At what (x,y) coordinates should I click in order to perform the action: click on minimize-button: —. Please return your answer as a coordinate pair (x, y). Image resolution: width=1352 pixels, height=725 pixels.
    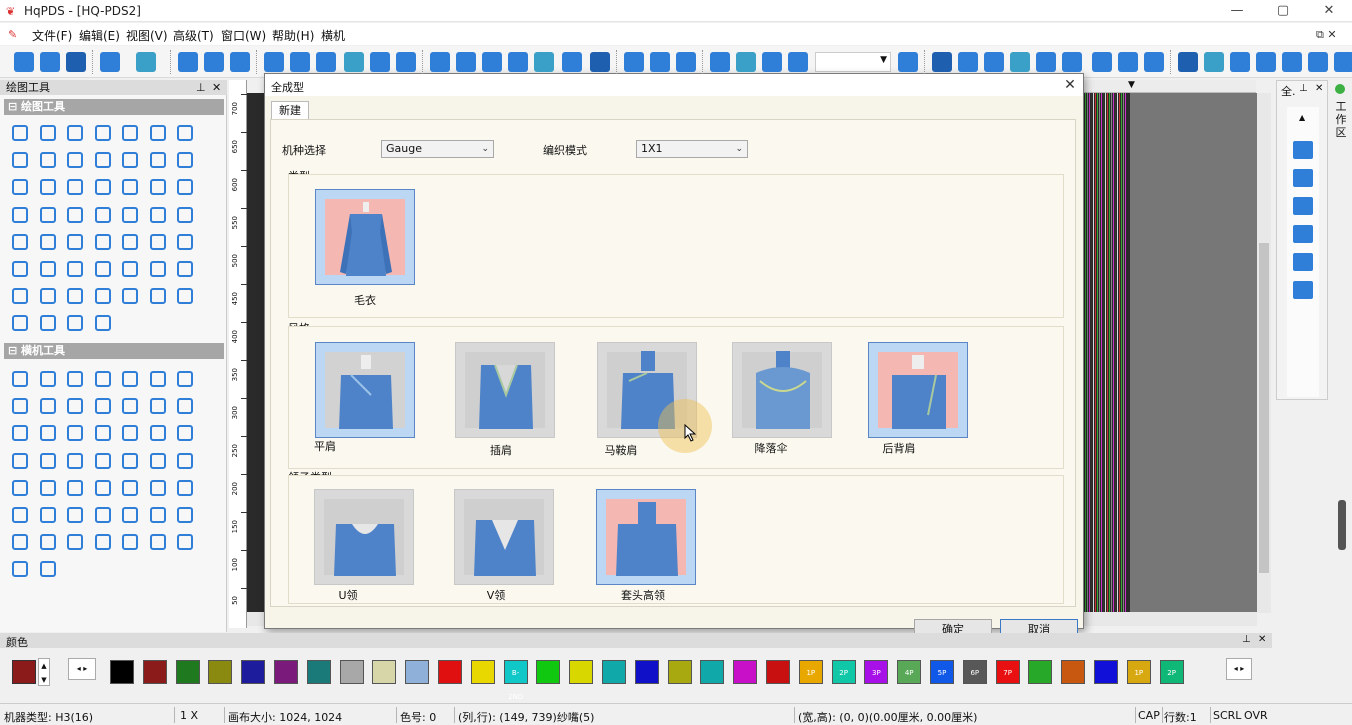
    Looking at the image, I should click on (1237, 11).